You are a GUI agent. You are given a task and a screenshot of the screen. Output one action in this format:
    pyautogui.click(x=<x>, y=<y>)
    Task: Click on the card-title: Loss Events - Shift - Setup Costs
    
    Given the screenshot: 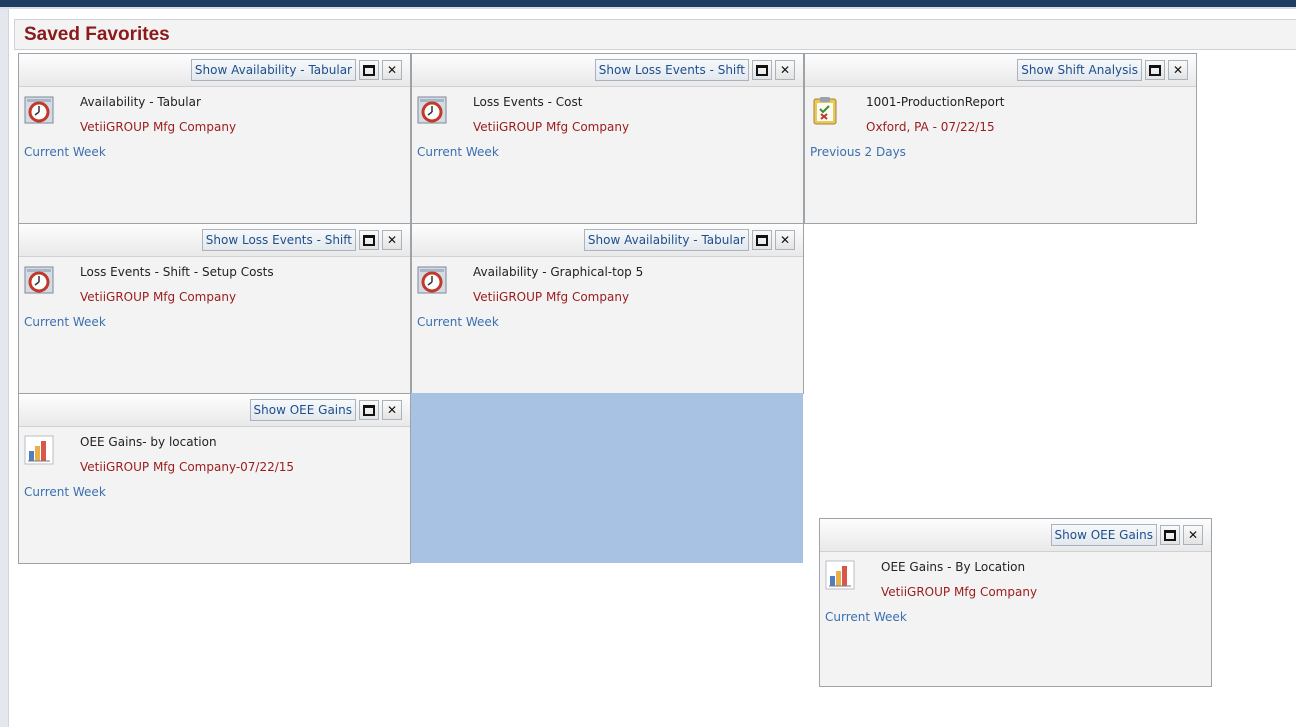 What is the action you would take?
    pyautogui.click(x=177, y=272)
    